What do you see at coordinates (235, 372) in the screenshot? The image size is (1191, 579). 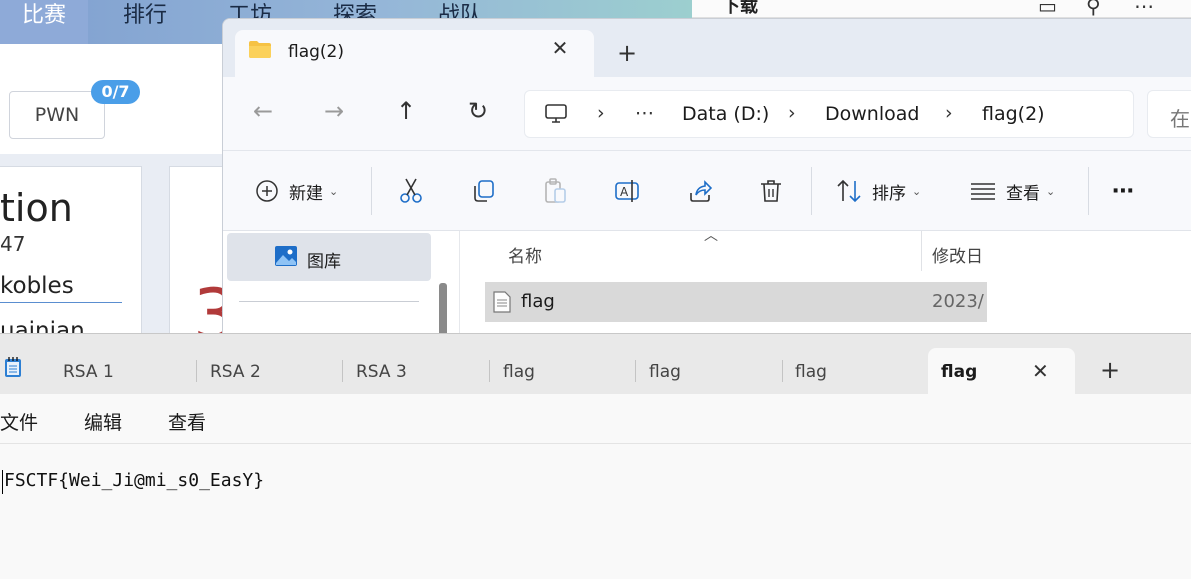 I see `notepad-tab-label: RSA 2` at bounding box center [235, 372].